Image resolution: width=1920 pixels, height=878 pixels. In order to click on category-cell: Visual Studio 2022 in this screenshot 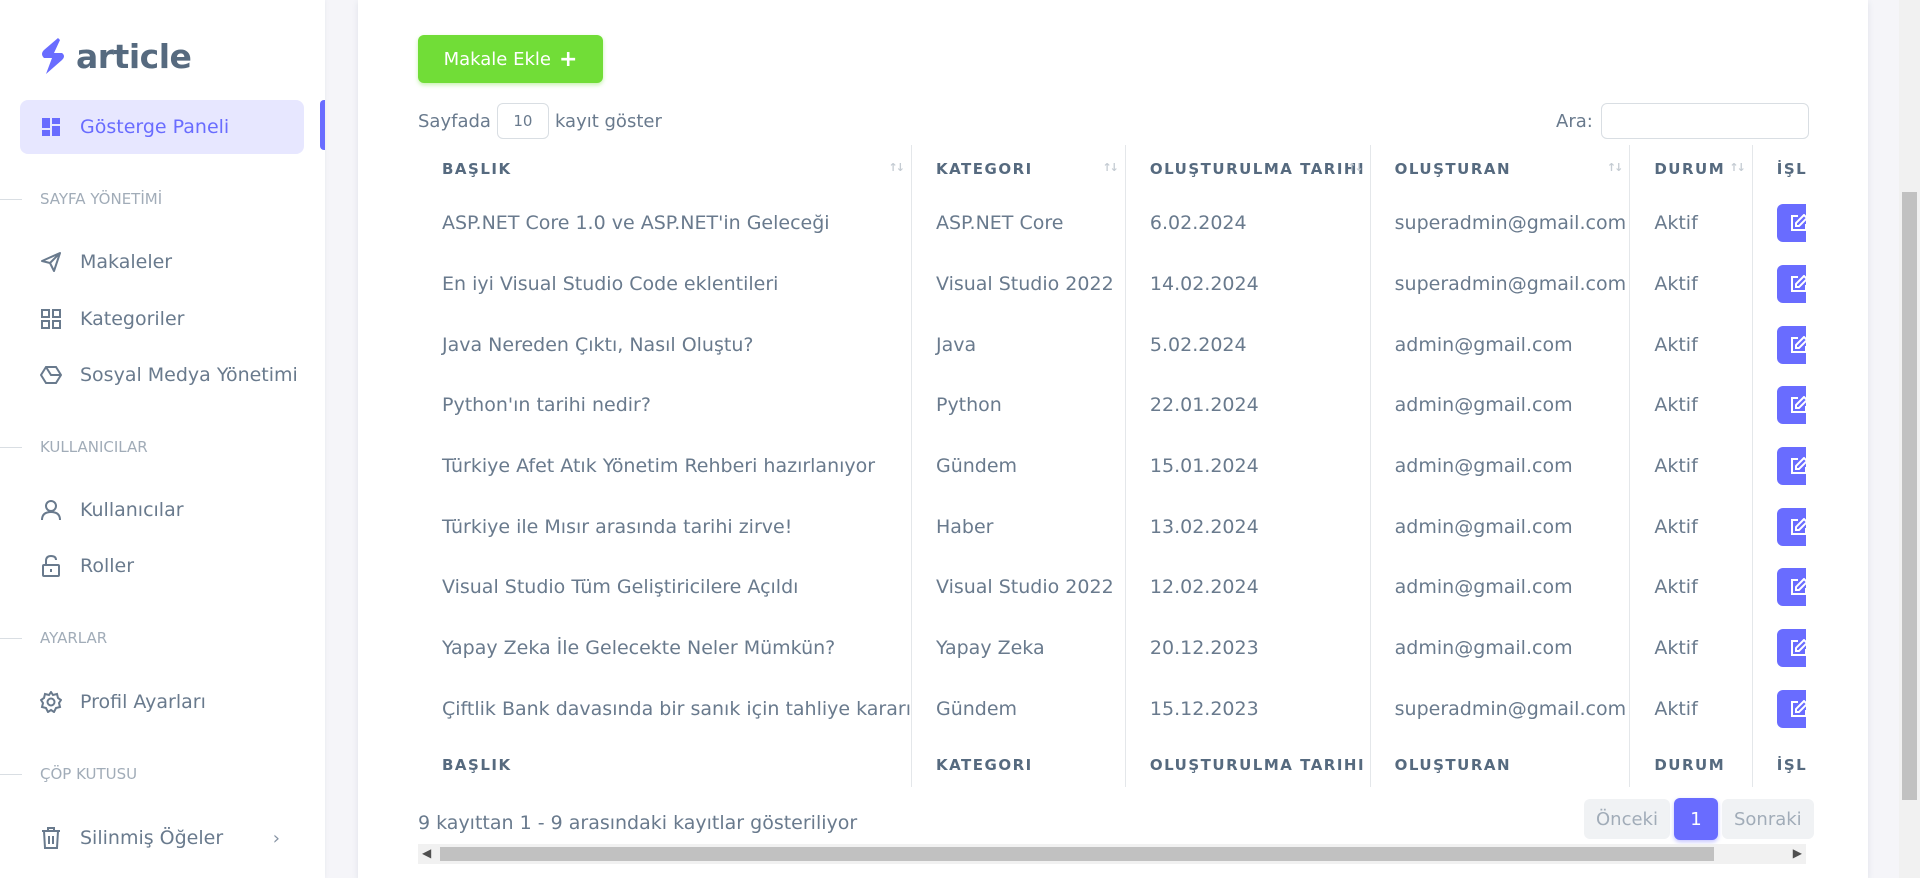, I will do `click(1018, 587)`.